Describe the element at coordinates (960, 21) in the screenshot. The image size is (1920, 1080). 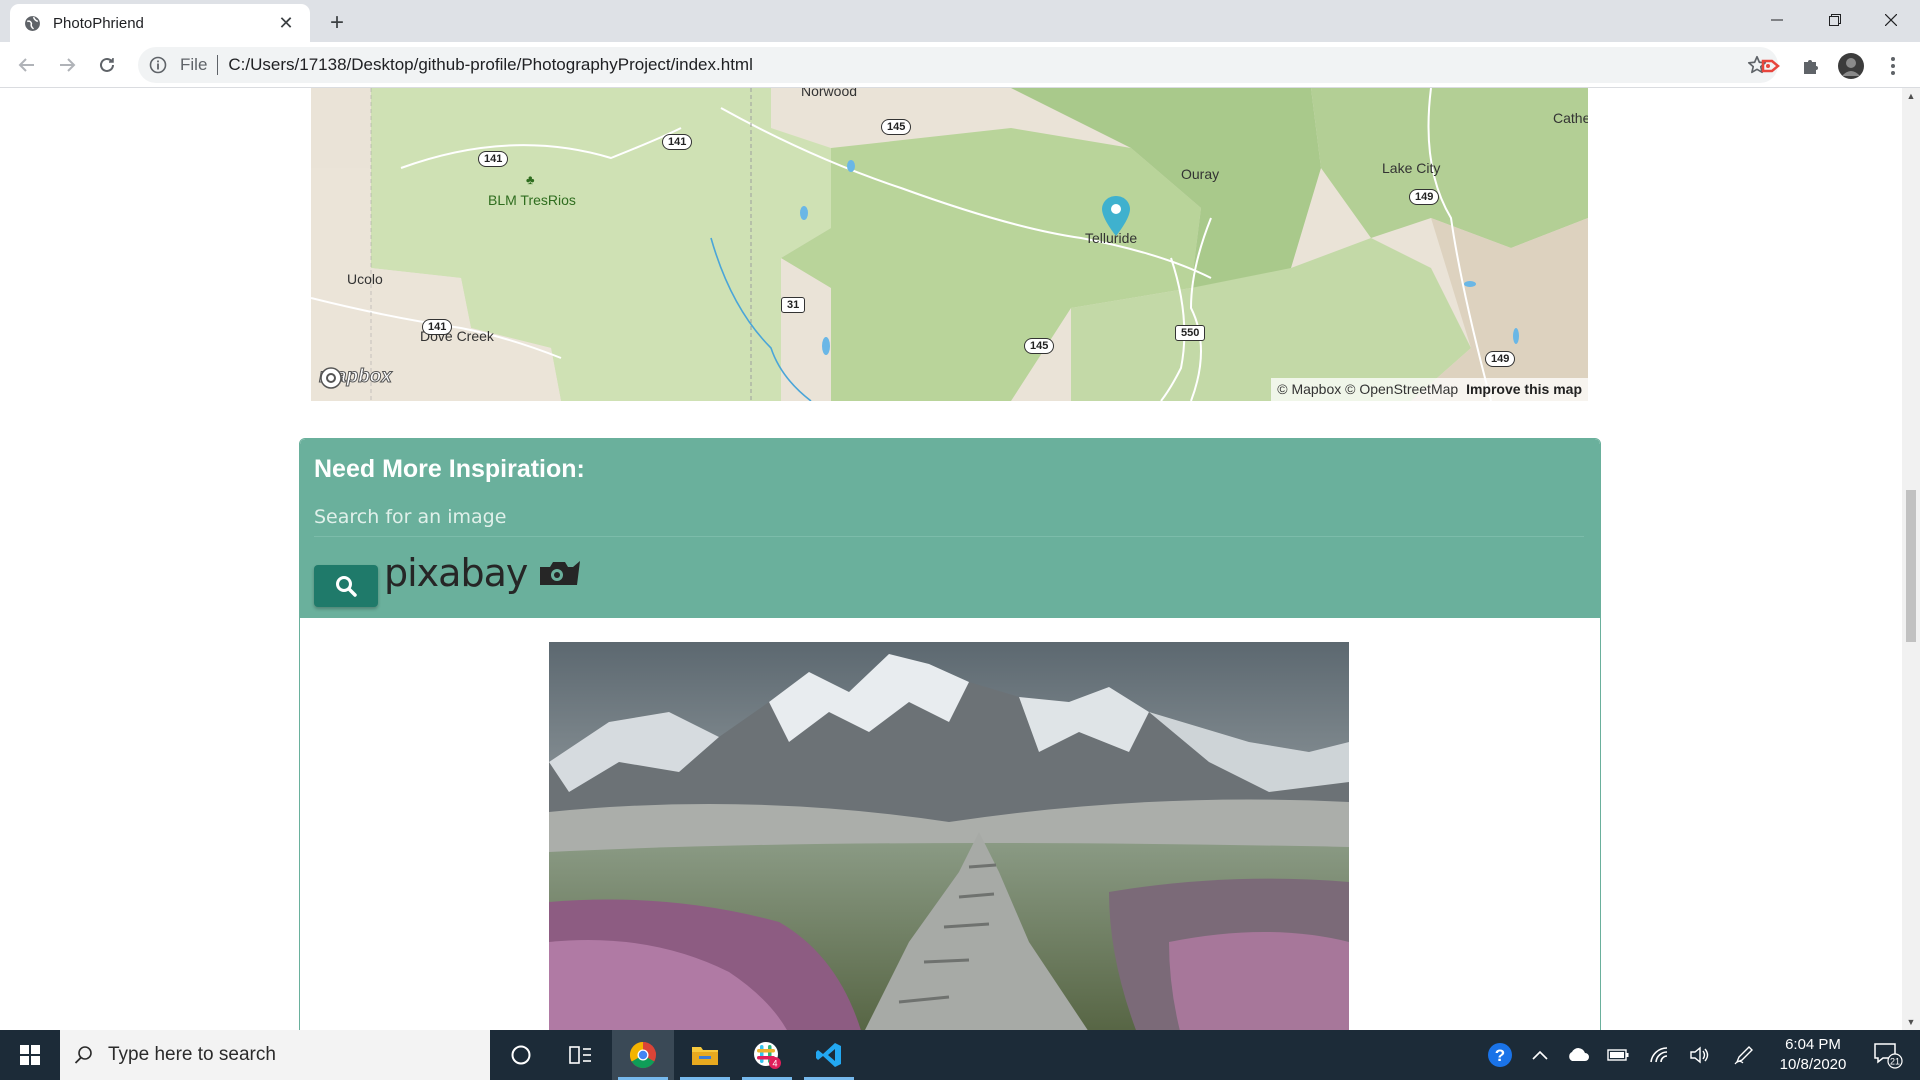
I see `browser-tabstrip: PhotoPhriend ✕ +` at that location.